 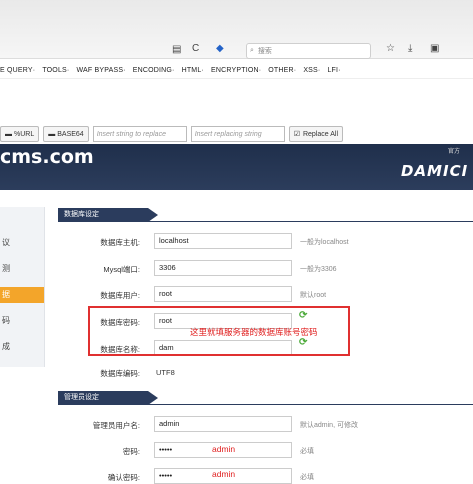 I want to click on admin-section-title: 管理员设定, so click(x=108, y=398).